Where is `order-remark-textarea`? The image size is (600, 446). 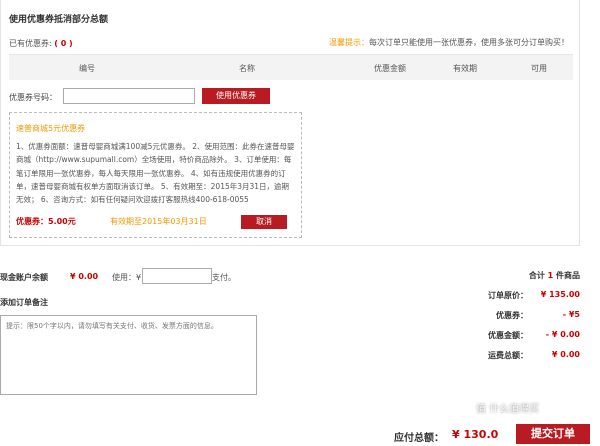
order-remark-textarea is located at coordinates (128, 355).